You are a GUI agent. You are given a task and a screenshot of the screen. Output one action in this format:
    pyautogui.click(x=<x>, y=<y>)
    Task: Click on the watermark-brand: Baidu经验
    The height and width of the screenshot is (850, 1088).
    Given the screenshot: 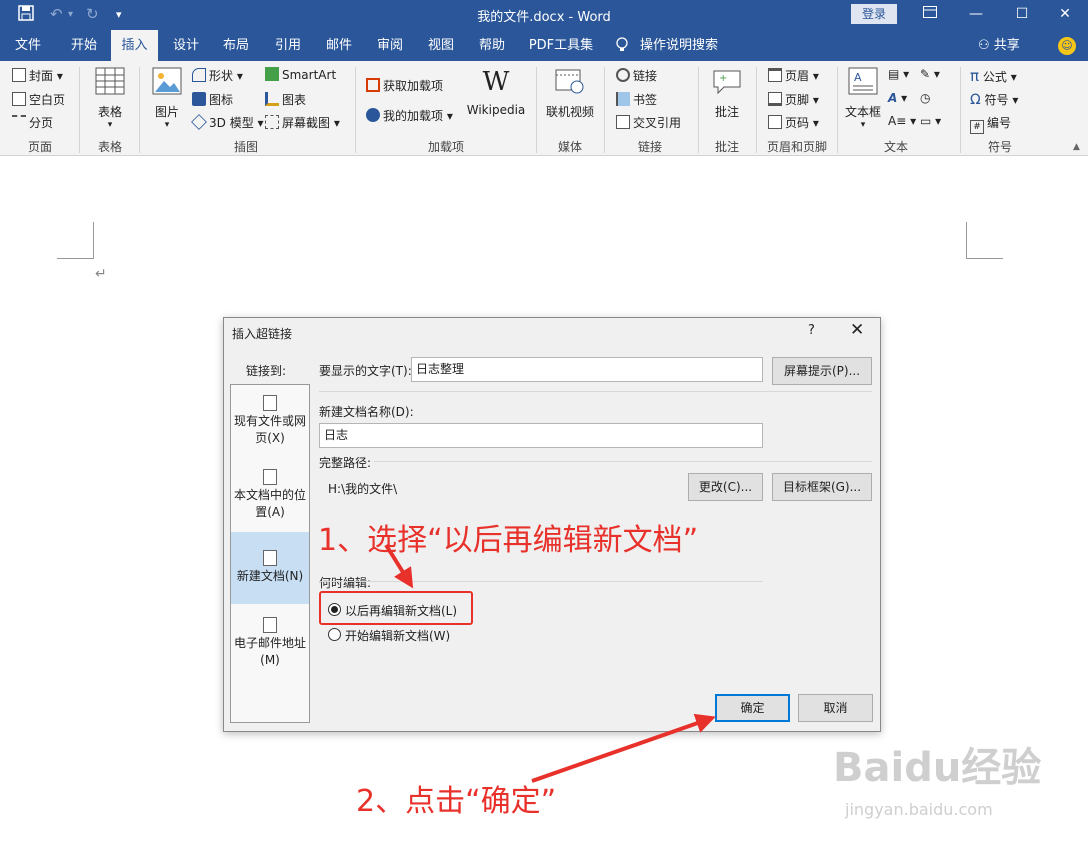 What is the action you would take?
    pyautogui.click(x=937, y=768)
    